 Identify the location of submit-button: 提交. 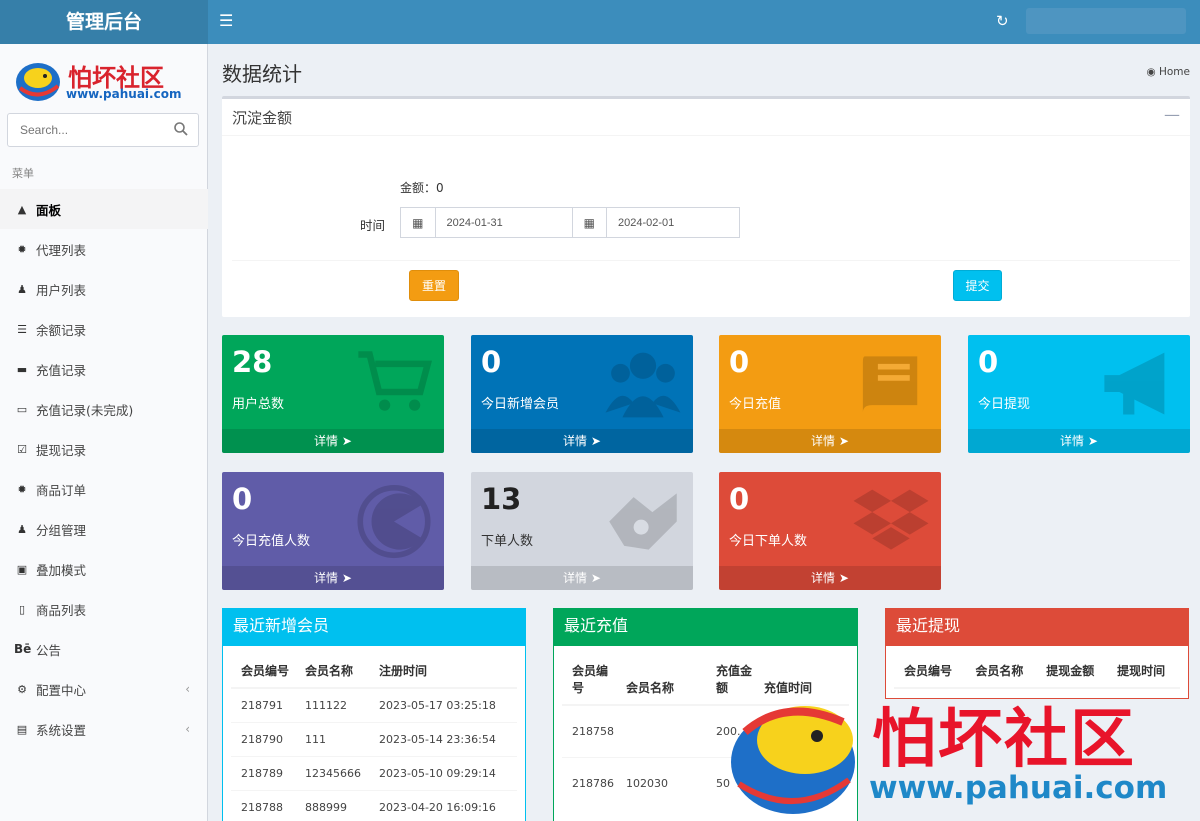
(977, 285).